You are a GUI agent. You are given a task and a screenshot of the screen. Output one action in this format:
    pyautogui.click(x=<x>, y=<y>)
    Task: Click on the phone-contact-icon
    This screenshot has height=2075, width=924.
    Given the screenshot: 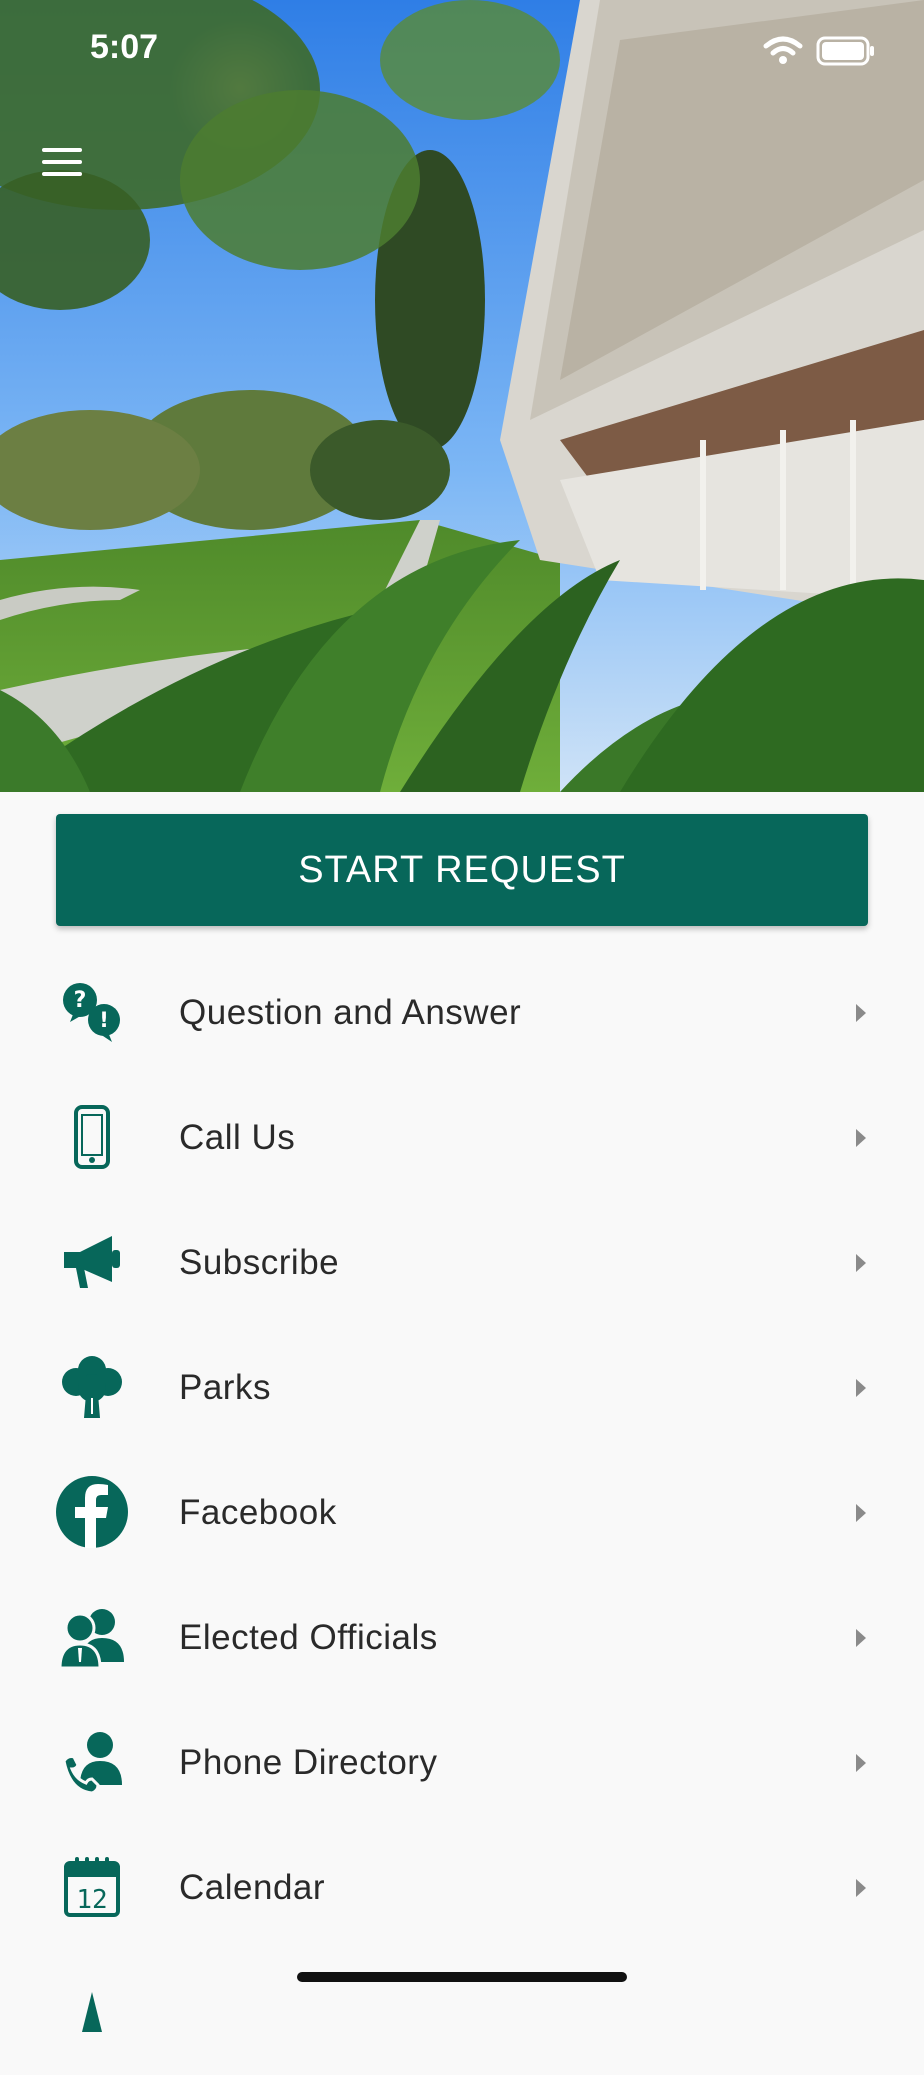 What is the action you would take?
    pyautogui.click(x=92, y=1762)
    